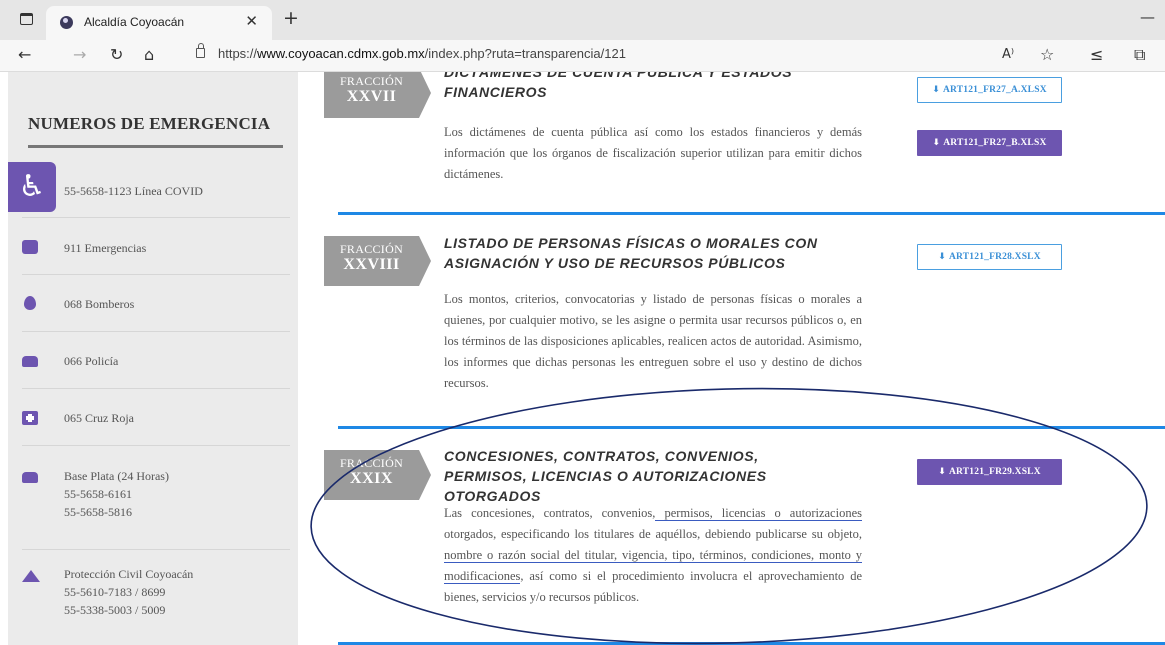  What do you see at coordinates (582, 20) in the screenshot?
I see `browser-tab-bar: Alcaldía Coyoacán ✕ + —` at bounding box center [582, 20].